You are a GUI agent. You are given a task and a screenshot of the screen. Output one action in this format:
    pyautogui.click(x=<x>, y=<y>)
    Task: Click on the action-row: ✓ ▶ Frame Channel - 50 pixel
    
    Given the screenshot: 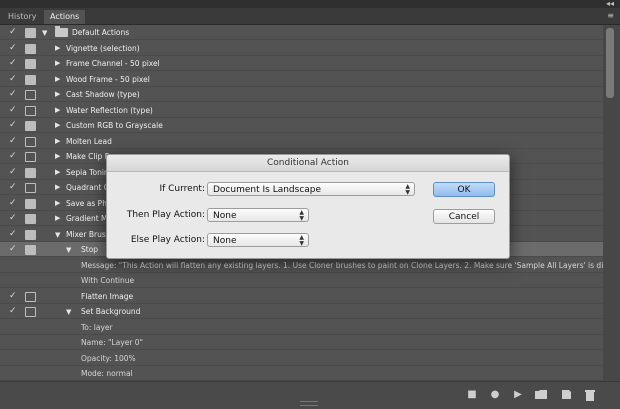 What is the action you would take?
    pyautogui.click(x=301, y=63)
    